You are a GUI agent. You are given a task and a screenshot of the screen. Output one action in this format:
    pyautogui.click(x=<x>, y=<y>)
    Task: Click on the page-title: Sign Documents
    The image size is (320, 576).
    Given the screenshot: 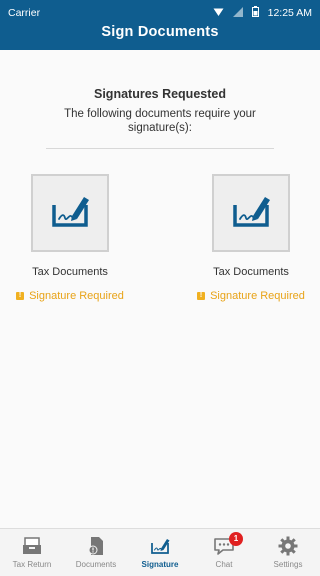 What is the action you would take?
    pyautogui.click(x=160, y=32)
    